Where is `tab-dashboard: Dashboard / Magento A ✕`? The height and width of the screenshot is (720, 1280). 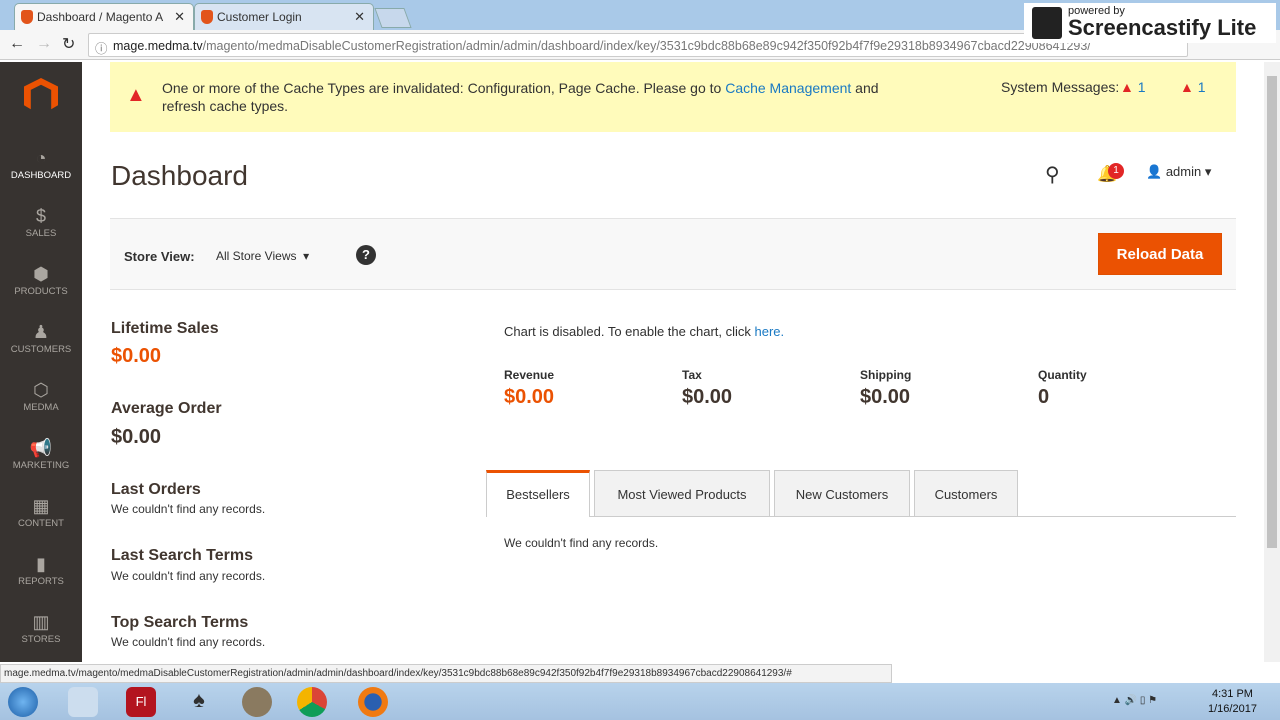
tab-dashboard: Dashboard / Magento A ✕ is located at coordinates (104, 16).